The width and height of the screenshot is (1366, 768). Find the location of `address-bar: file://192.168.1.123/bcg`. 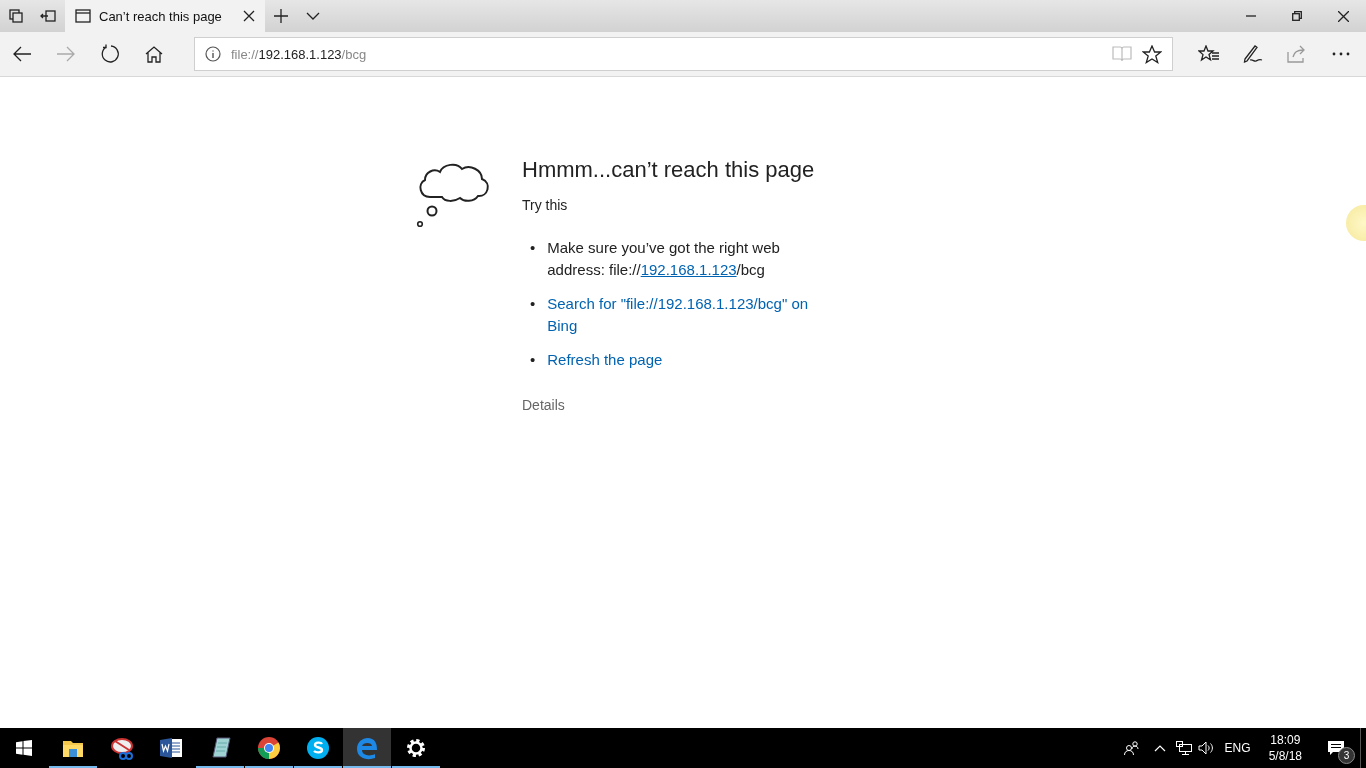

address-bar: file://192.168.1.123/bcg is located at coordinates (683, 54).